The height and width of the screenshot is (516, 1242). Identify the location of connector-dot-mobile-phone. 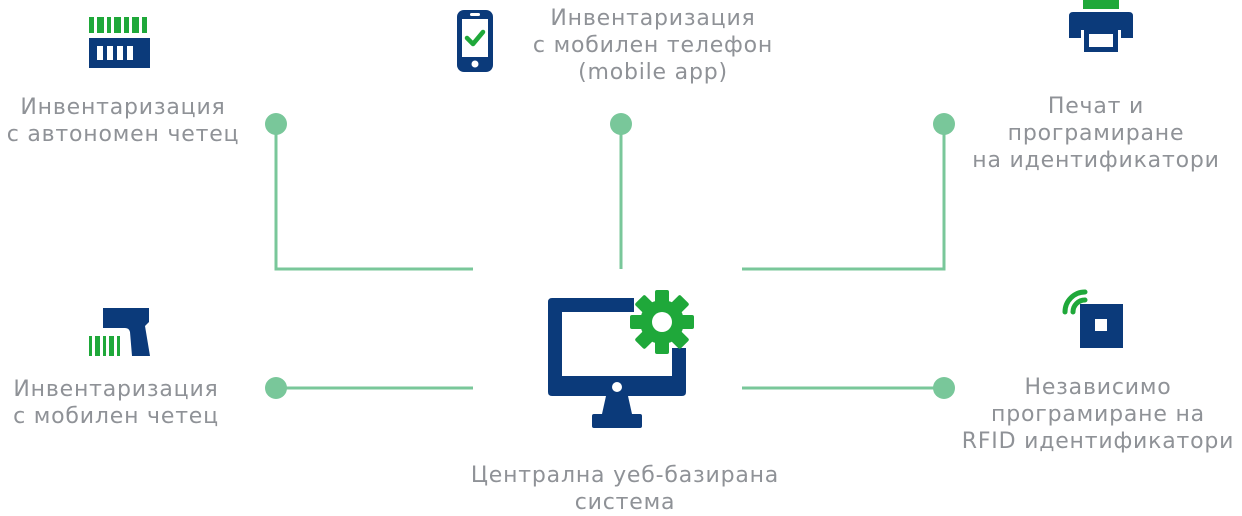
(621, 124).